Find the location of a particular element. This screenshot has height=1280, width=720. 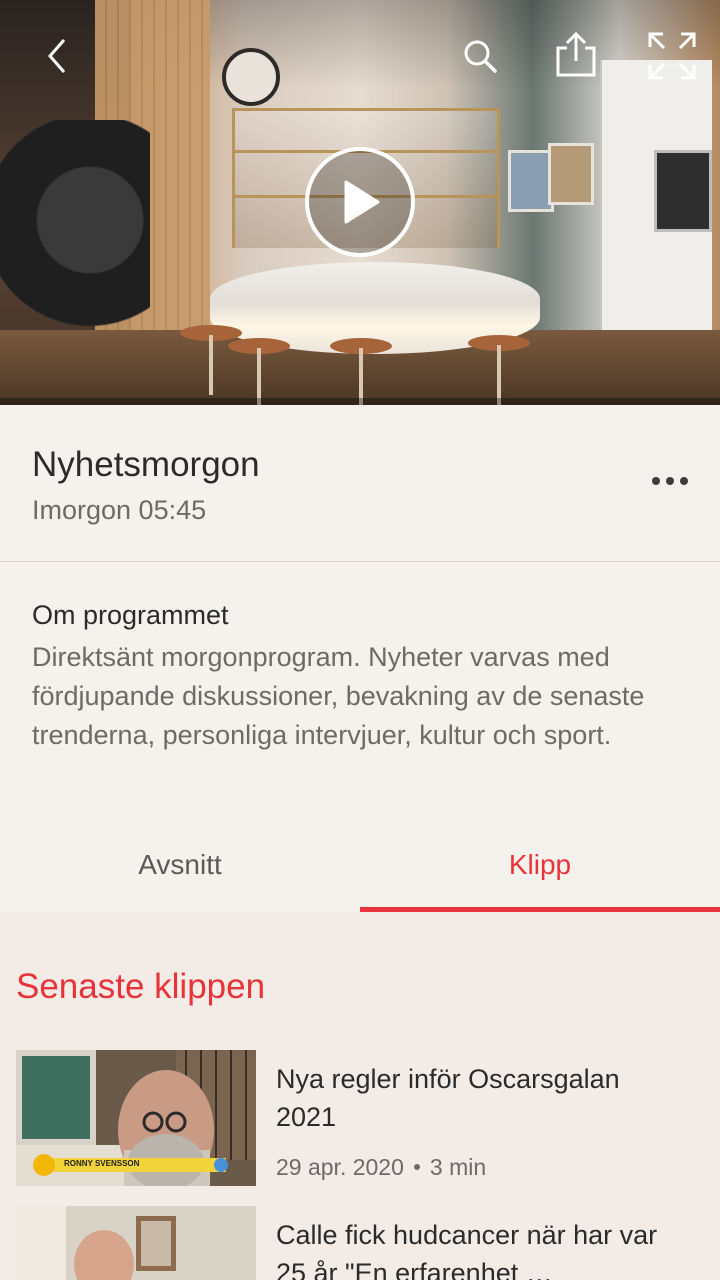

clip-meta: 29 apr. 2020 3 min is located at coordinates (381, 1167).